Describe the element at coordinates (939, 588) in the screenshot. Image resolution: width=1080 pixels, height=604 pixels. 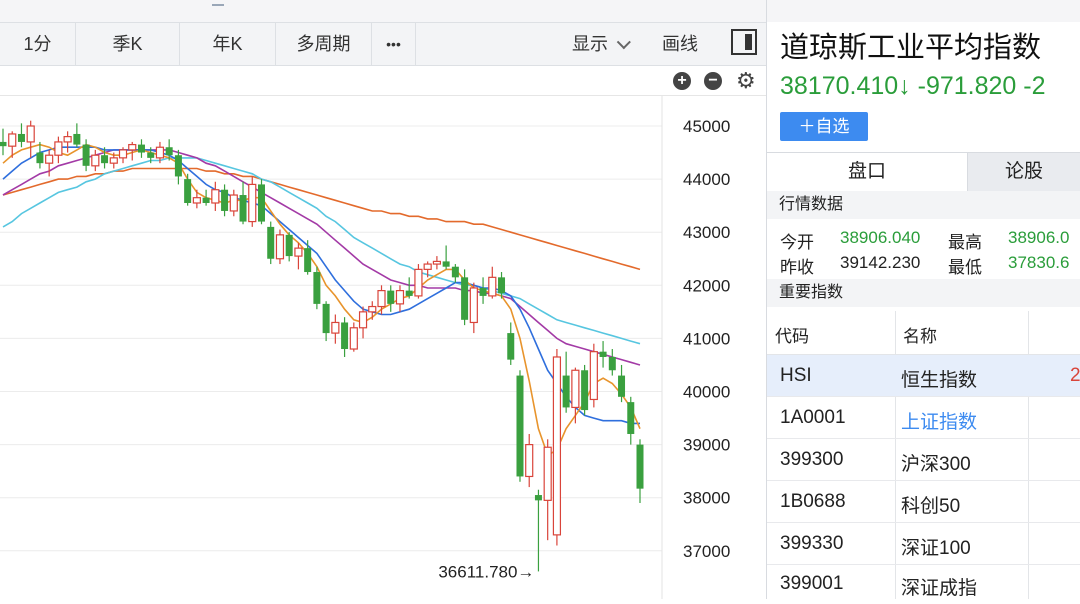
I see `row-name: 深证成指` at that location.